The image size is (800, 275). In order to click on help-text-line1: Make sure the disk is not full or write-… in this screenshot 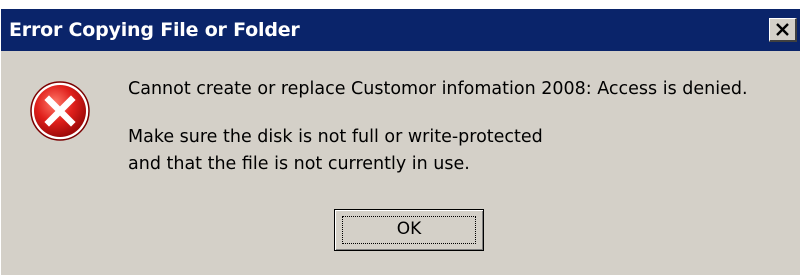, I will do `click(335, 137)`.